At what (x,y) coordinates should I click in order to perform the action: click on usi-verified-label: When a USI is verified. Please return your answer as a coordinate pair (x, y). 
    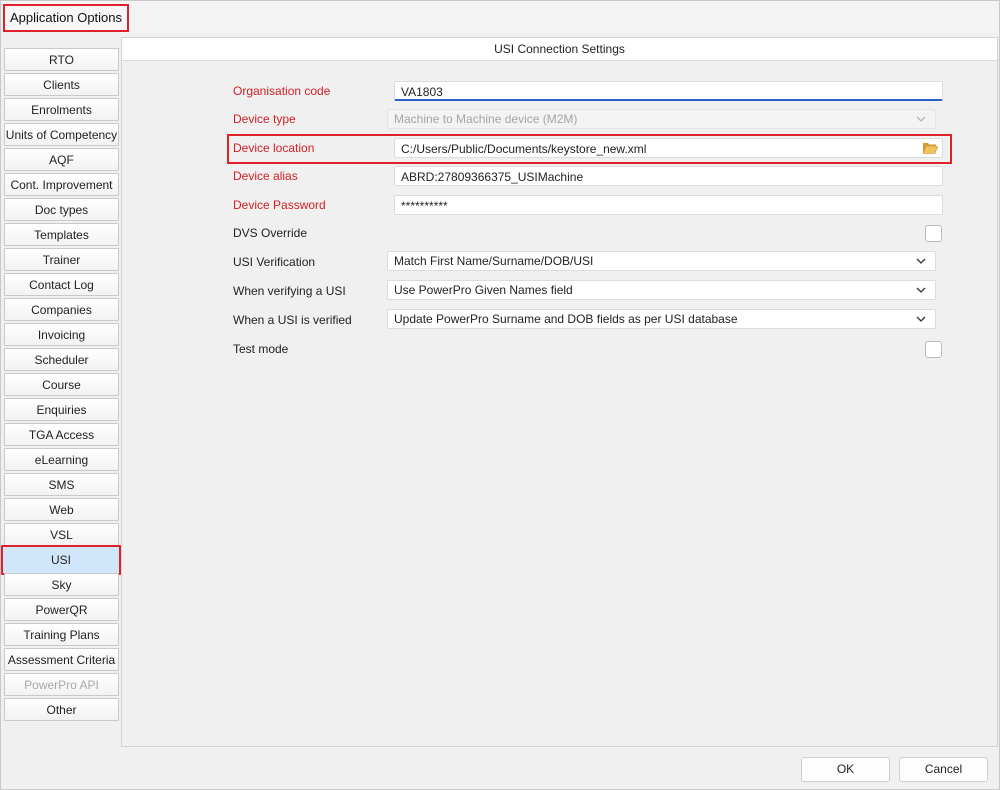
    Looking at the image, I should click on (292, 320).